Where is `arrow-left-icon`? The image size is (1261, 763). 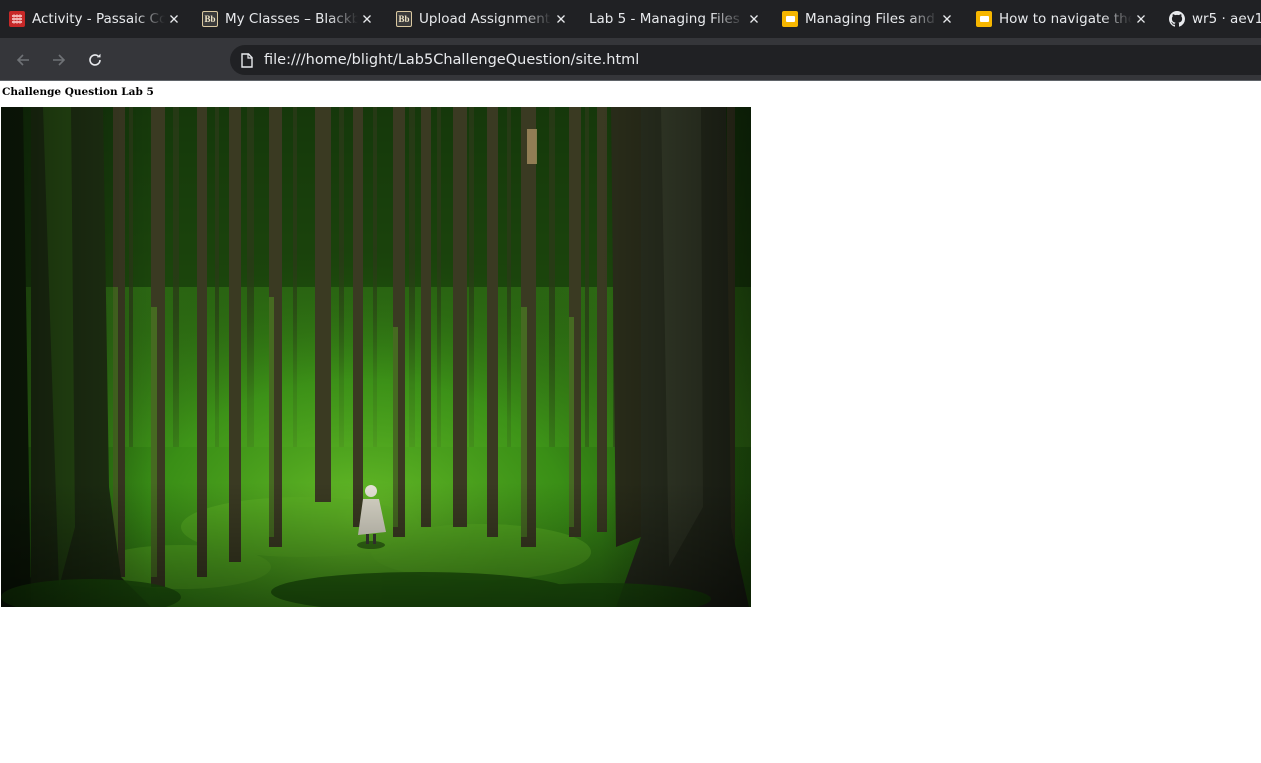 arrow-left-icon is located at coordinates (22, 60).